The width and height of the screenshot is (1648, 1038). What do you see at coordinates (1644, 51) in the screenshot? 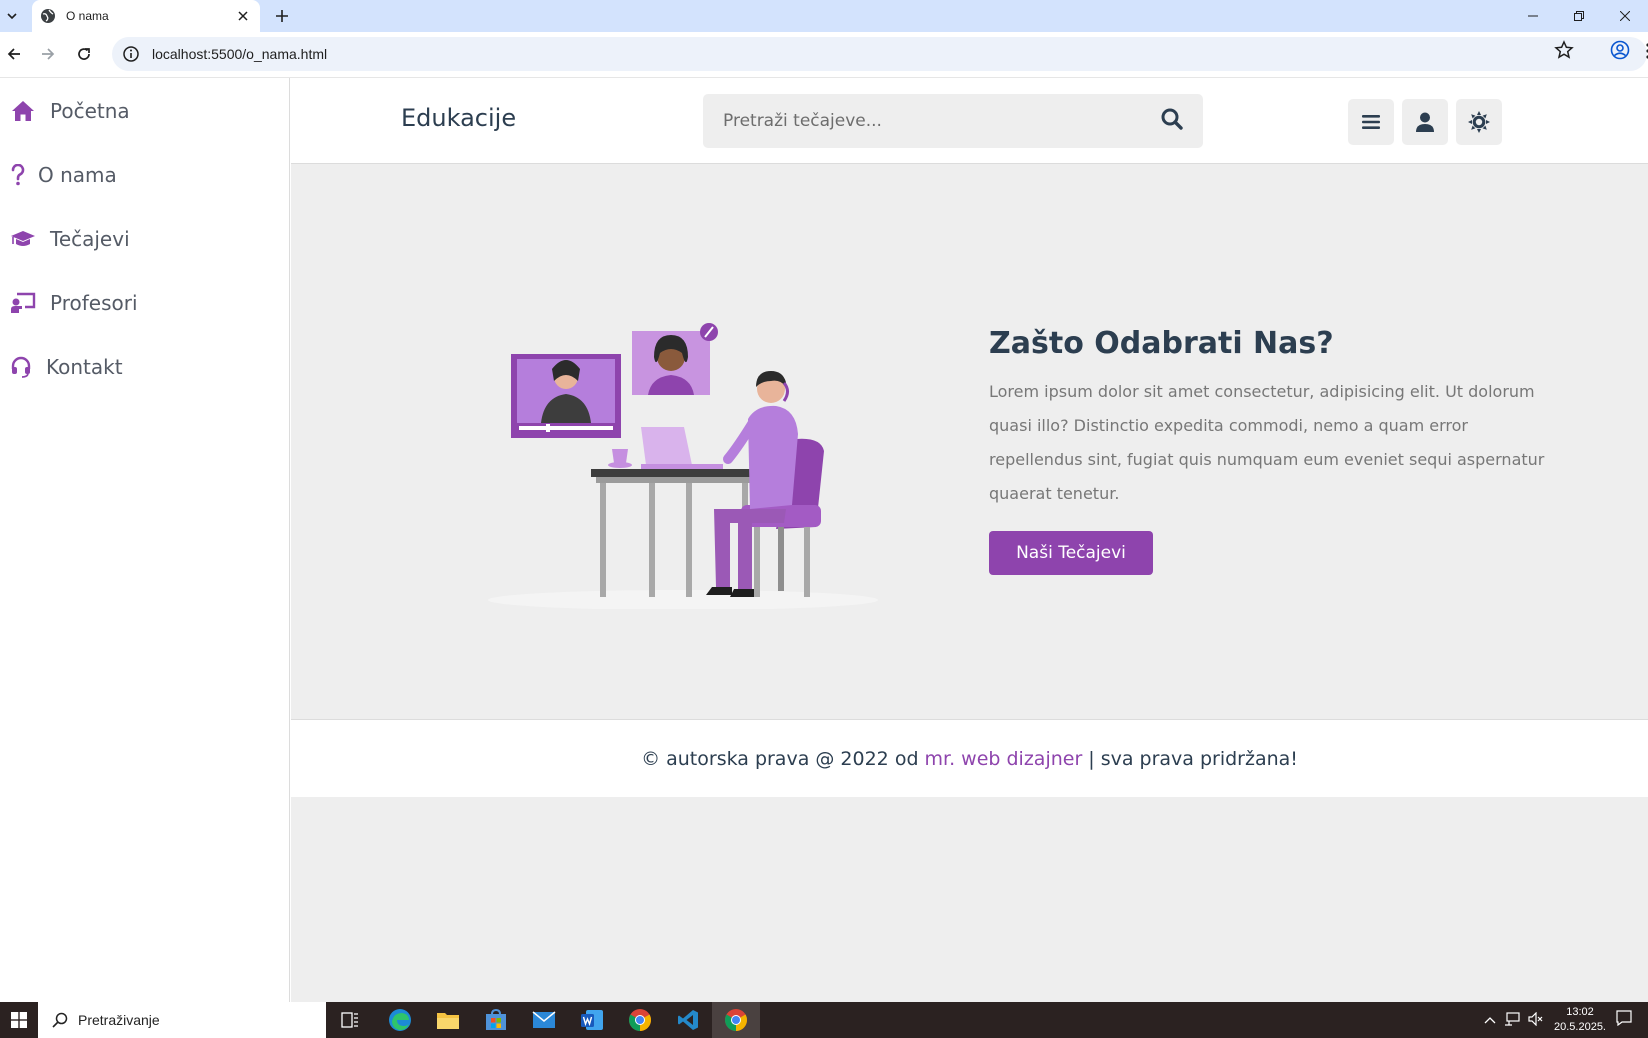
I see `browser-menu-icon` at bounding box center [1644, 51].